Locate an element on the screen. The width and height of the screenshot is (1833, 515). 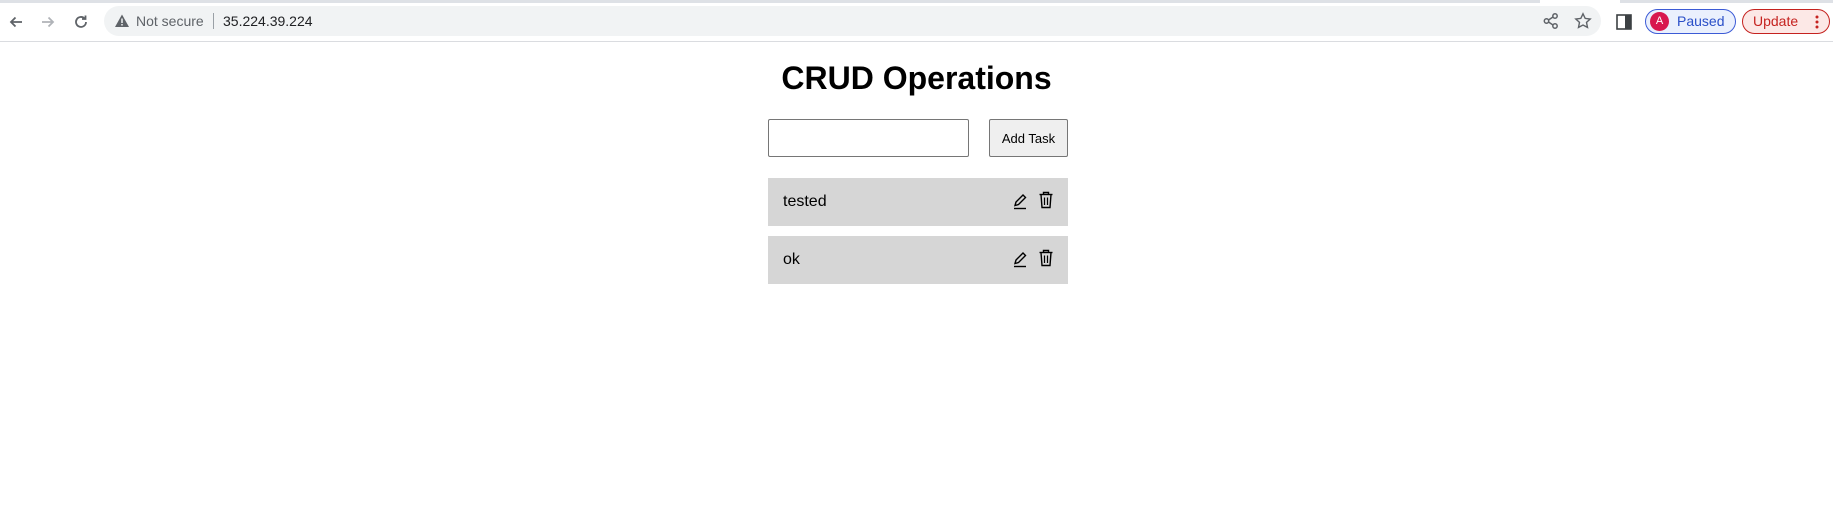
back-button is located at coordinates (16, 22).